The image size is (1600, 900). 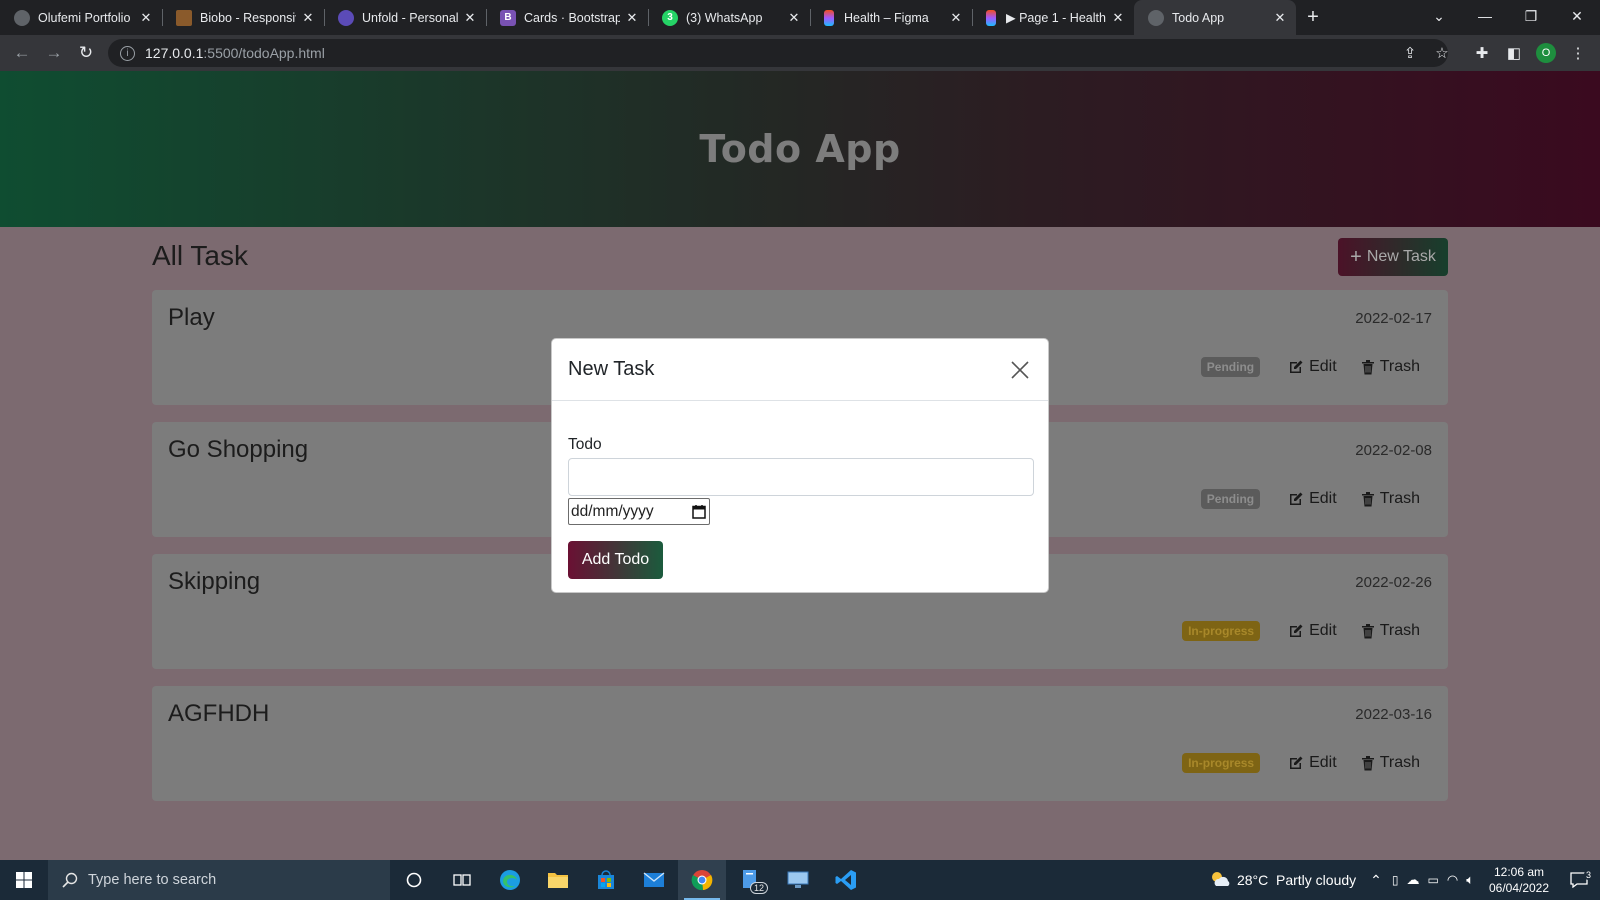 I want to click on browser-tab: B Cards · Bootstrap v ✕, so click(x=567, y=17).